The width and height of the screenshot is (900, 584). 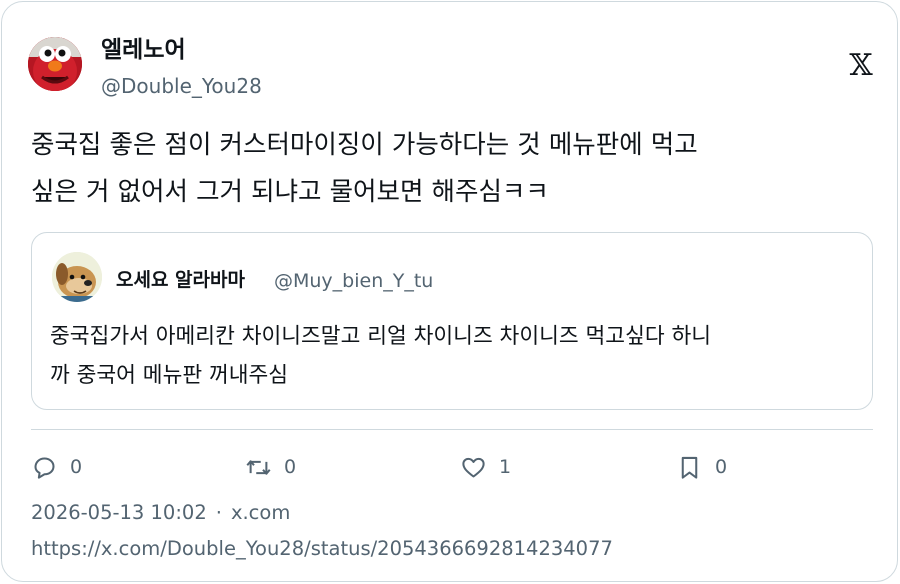 What do you see at coordinates (353, 281) in the screenshot?
I see `quoted-author-handle: @Muy_bien_Y_tu` at bounding box center [353, 281].